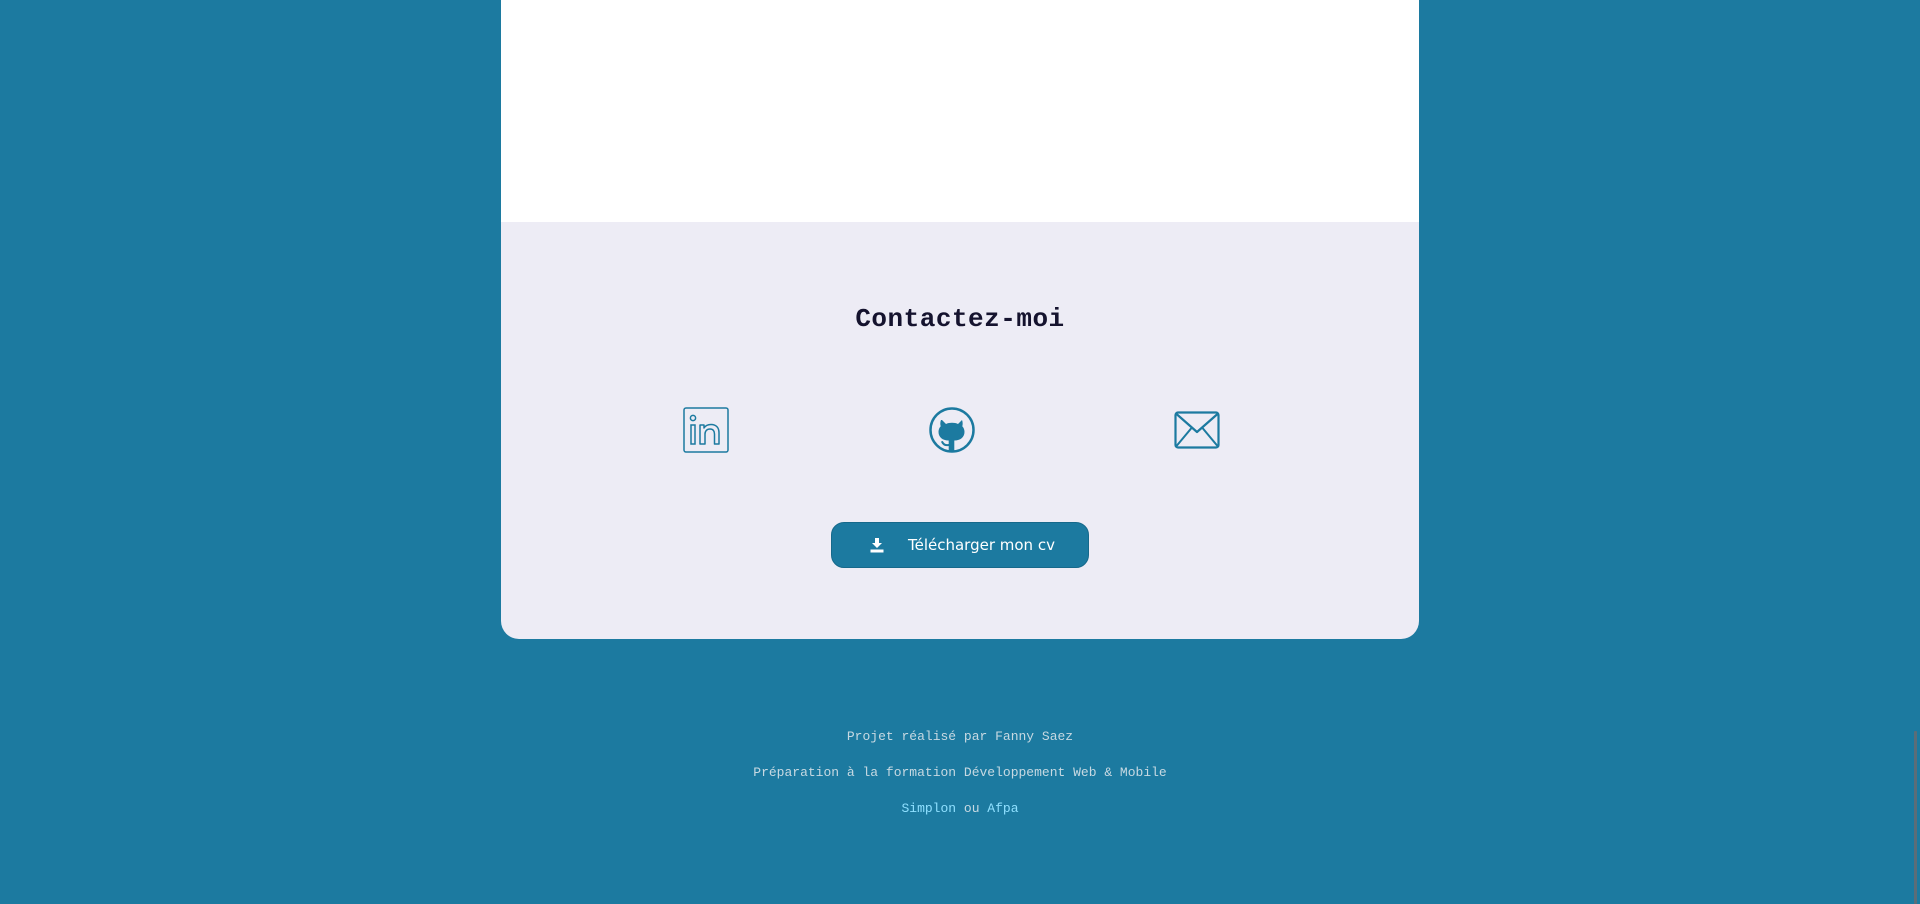 This screenshot has width=1920, height=904. I want to click on afpa-link: Afpa, so click(1002, 808).